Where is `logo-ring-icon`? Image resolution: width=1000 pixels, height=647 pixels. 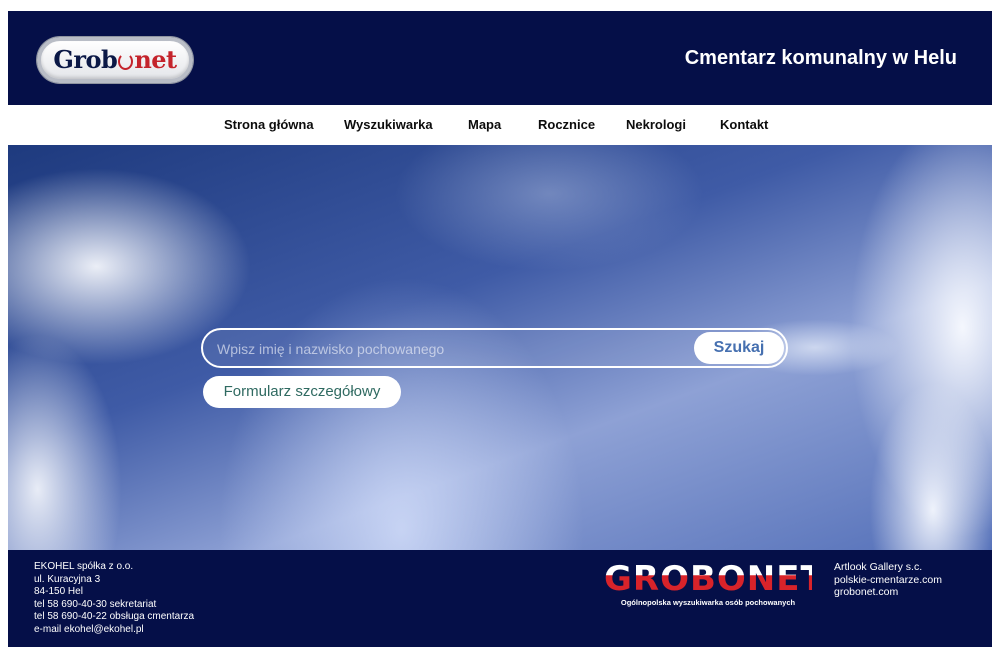 logo-ring-icon is located at coordinates (126, 61).